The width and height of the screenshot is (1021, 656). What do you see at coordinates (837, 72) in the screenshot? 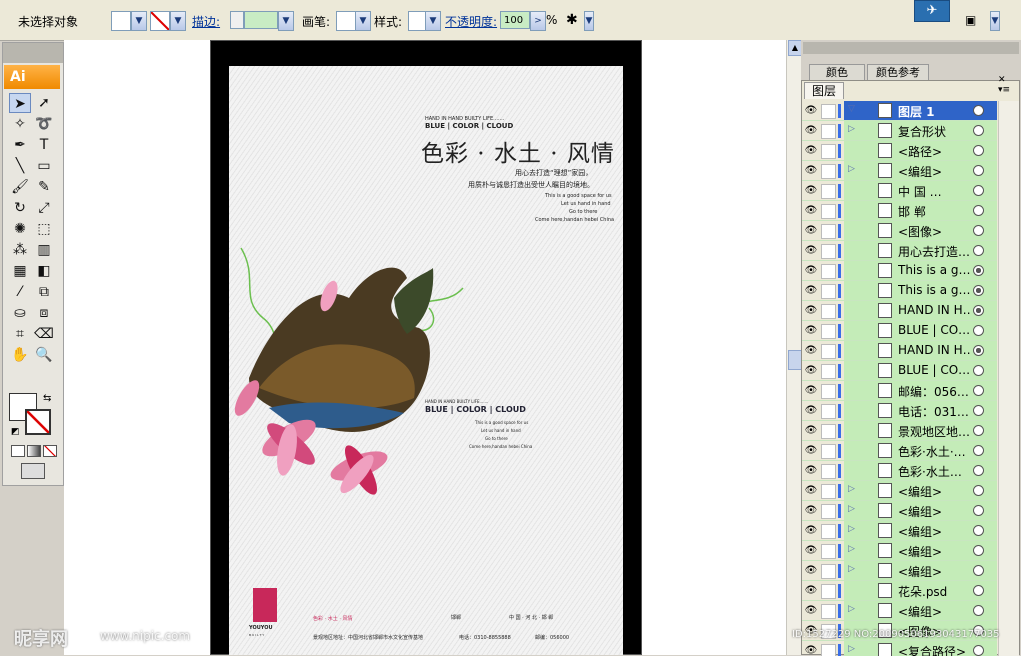
I see `tab-color: 颜色` at bounding box center [837, 72].